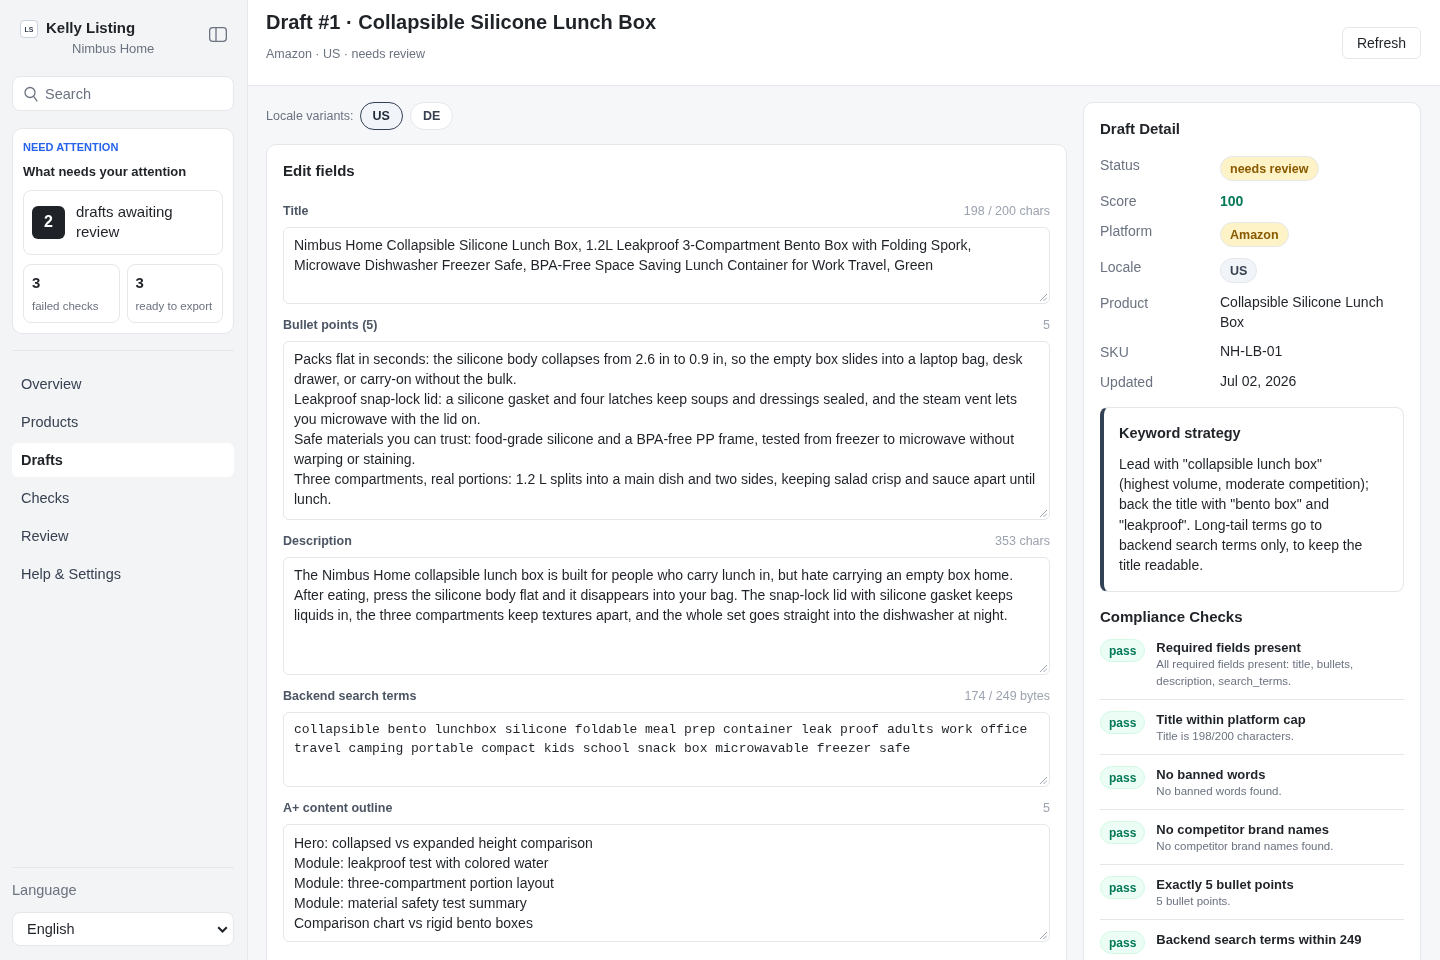  I want to click on stat-label: ready to export, so click(174, 306).